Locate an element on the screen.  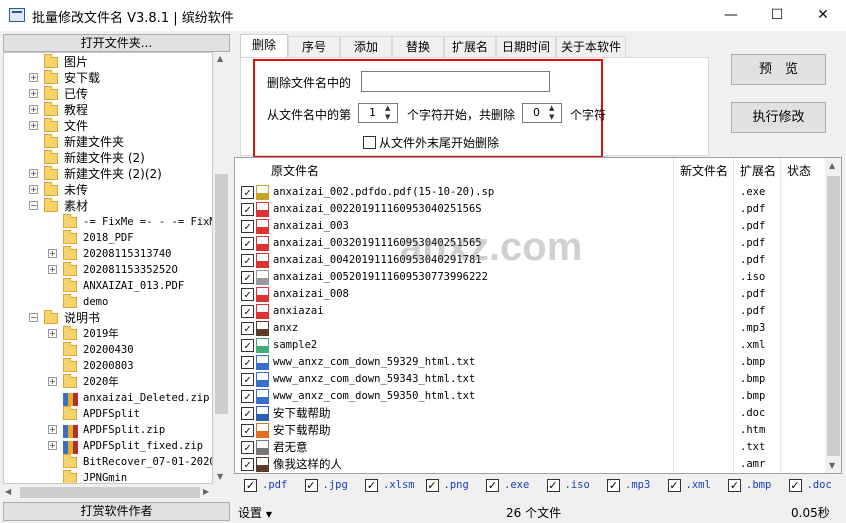
file-row: ✓ 君无意 .txt is located at coordinates (530, 447).